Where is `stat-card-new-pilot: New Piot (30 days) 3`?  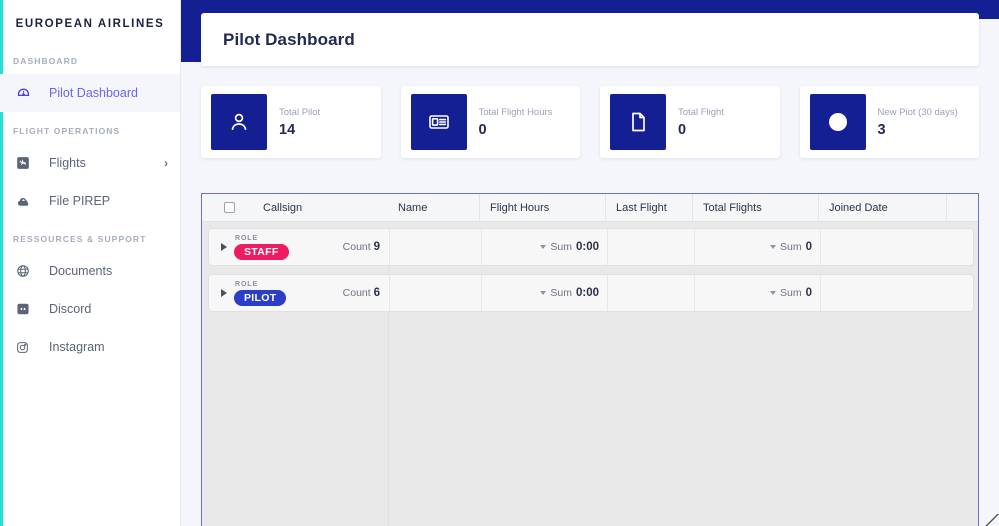
stat-card-new-pilot: New Piot (30 days) 3 is located at coordinates (889, 122).